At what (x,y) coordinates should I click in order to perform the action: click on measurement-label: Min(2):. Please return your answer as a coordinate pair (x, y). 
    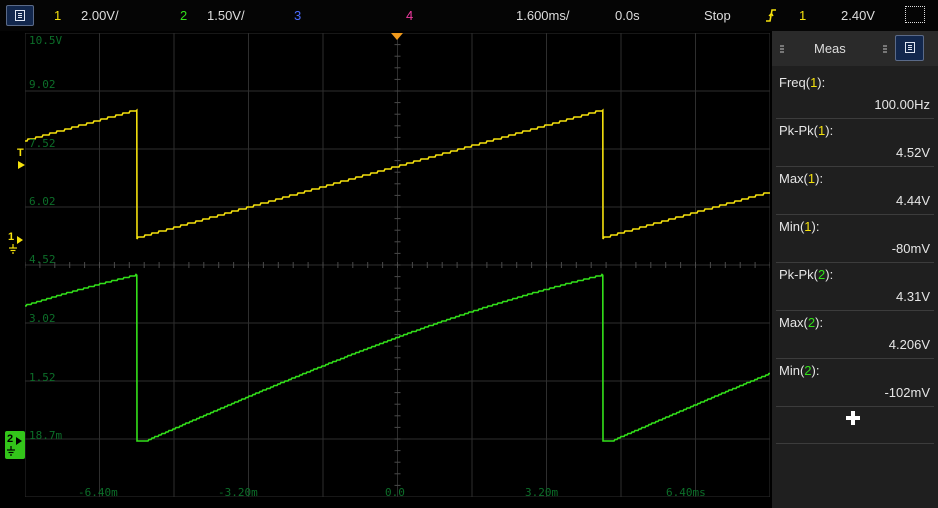
    Looking at the image, I should click on (799, 370).